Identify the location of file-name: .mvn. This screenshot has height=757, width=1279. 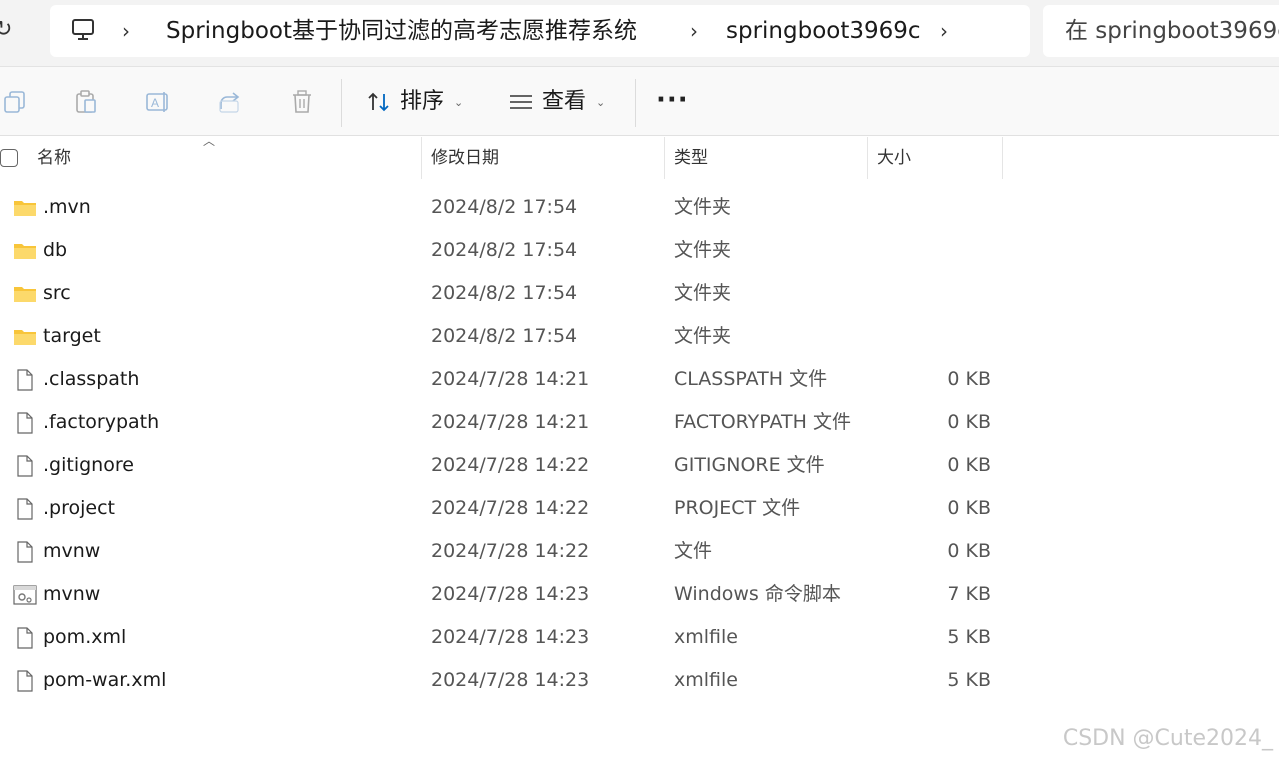
(67, 207).